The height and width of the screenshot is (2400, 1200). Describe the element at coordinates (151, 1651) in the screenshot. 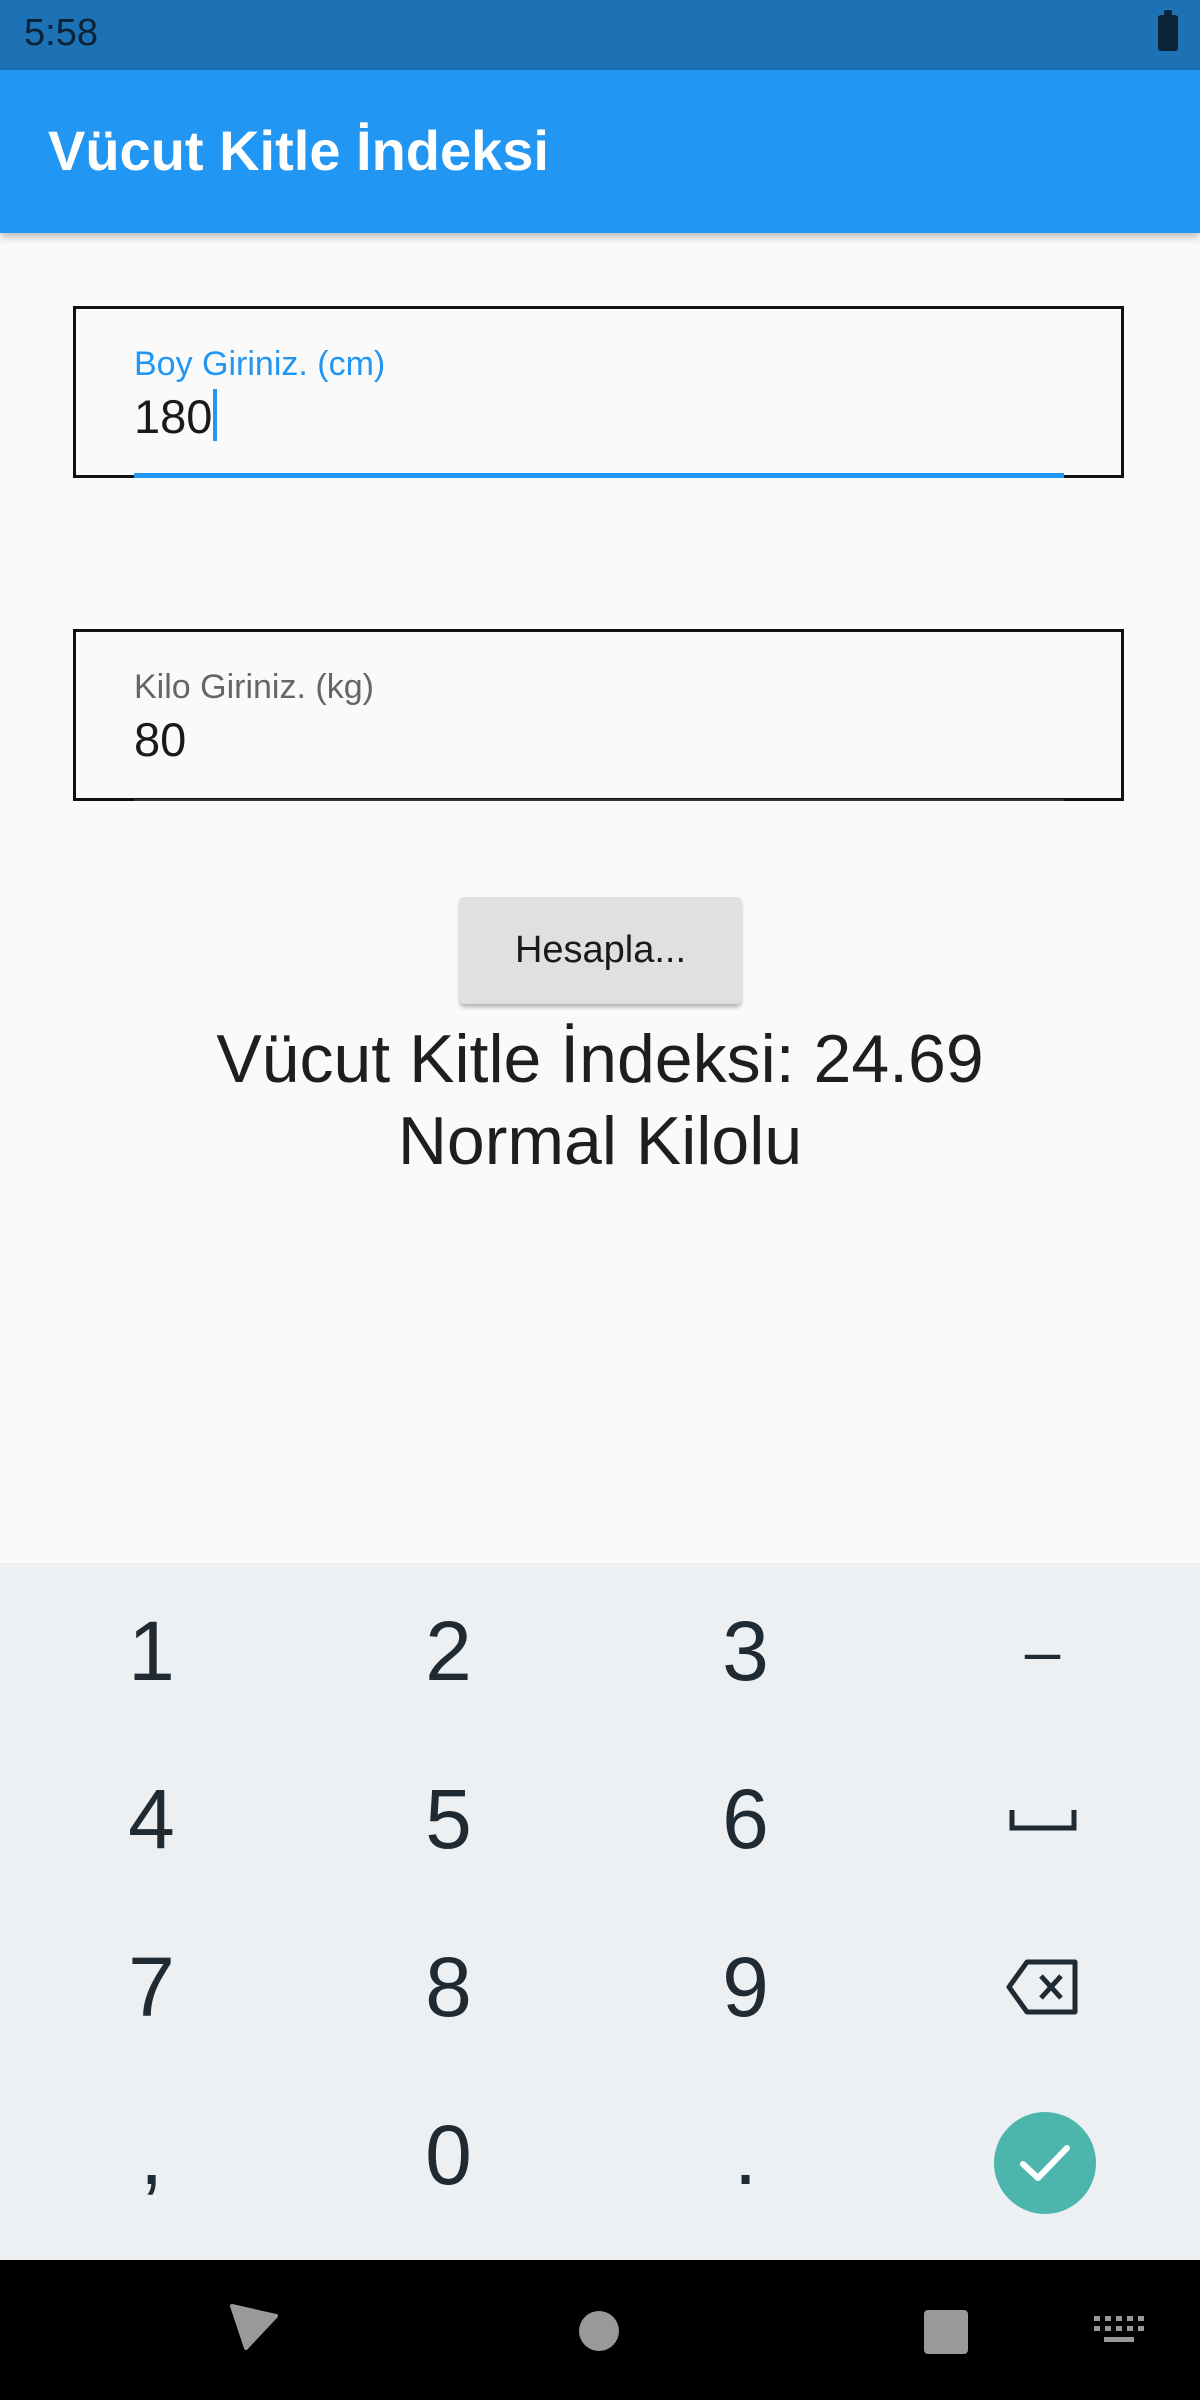

I see `key-1: 1` at that location.